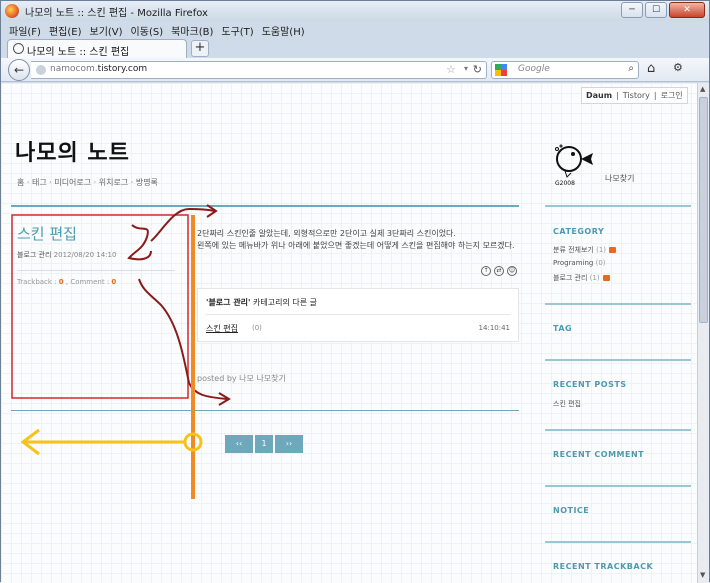 The width and height of the screenshot is (710, 583). Describe the element at coordinates (87, 182) in the screenshot. I see `blog-nav: 홈 · 태그 · 미디어로그 · 위치로그 · 방명록` at that location.